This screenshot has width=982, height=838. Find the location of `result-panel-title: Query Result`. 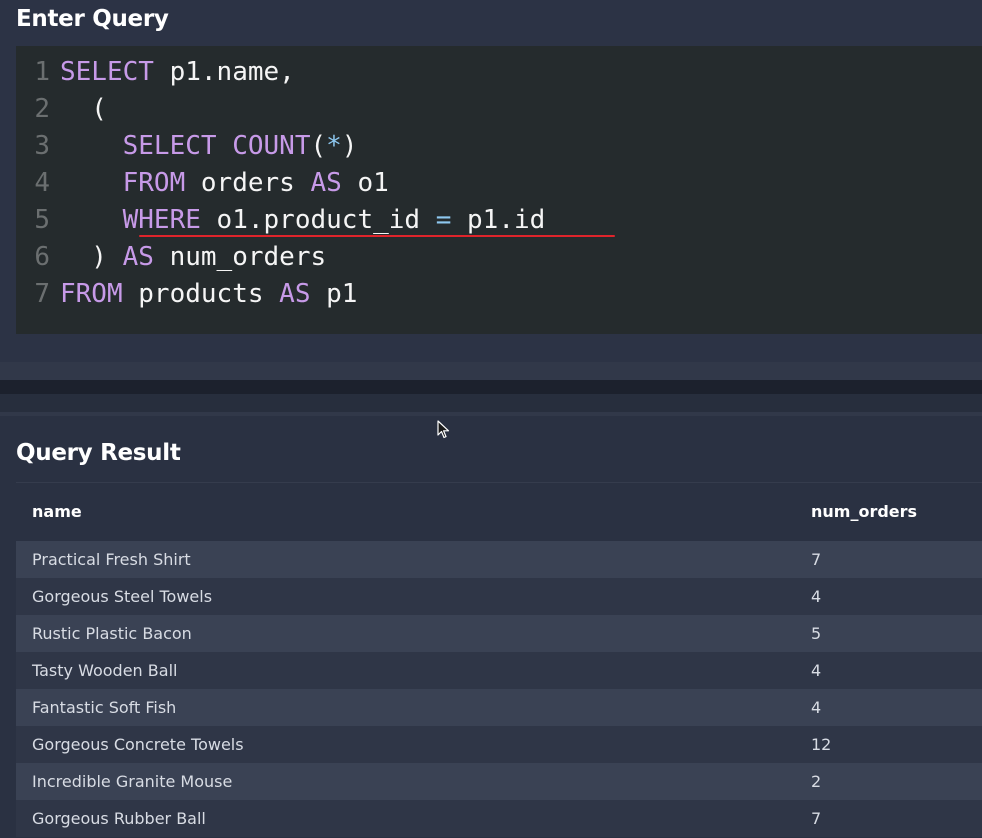

result-panel-title: Query Result is located at coordinates (98, 453).